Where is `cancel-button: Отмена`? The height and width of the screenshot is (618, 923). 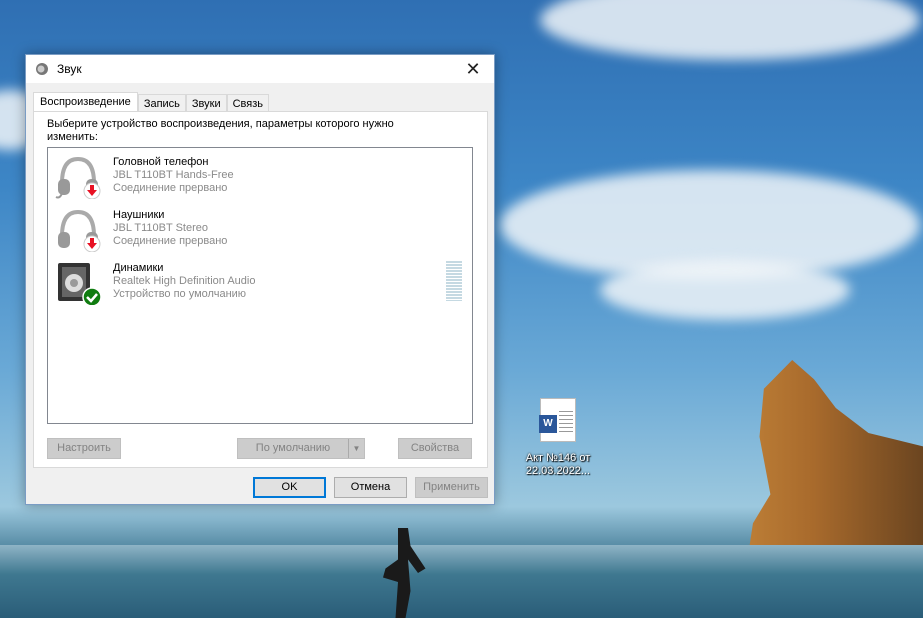
cancel-button: Отмена is located at coordinates (370, 487).